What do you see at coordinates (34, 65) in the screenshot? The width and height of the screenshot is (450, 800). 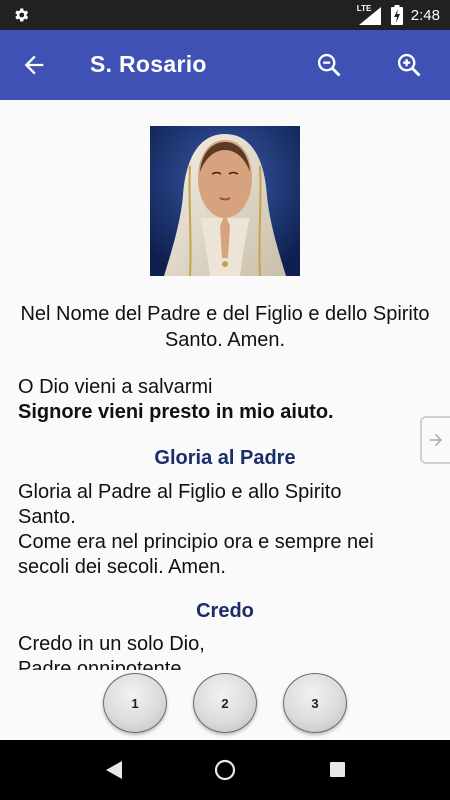 I see `back-arrow-icon` at bounding box center [34, 65].